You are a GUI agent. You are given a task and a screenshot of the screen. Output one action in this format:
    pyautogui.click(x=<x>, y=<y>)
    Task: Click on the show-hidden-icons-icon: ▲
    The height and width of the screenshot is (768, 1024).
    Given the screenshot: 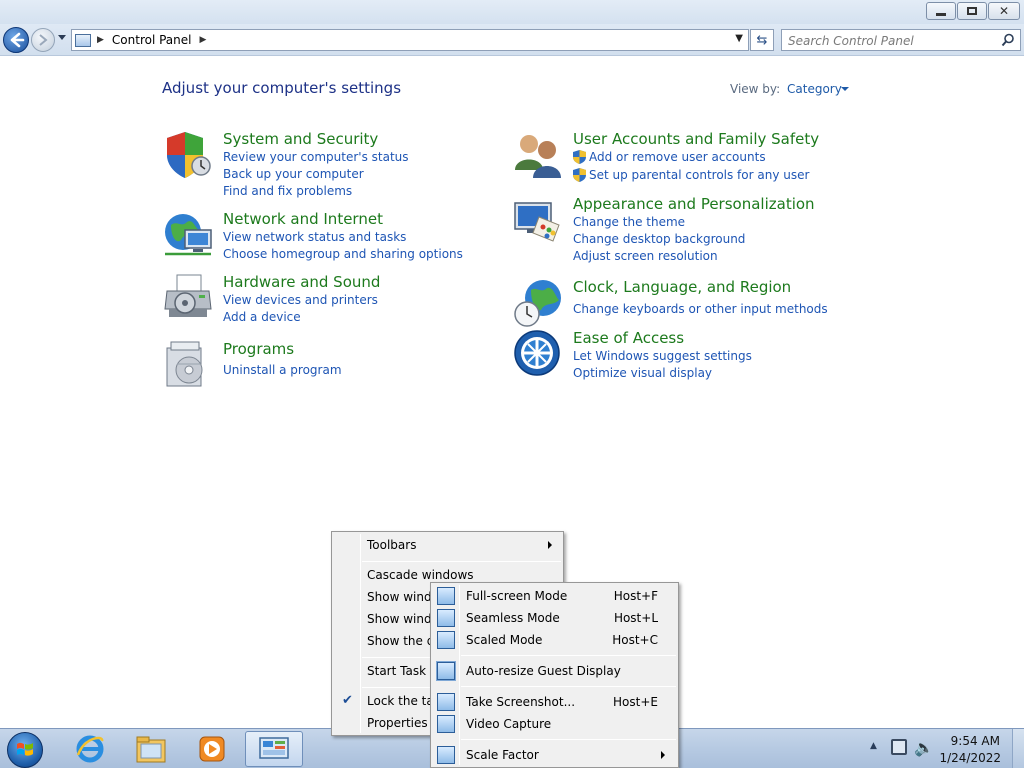 What is the action you would take?
    pyautogui.click(x=873, y=746)
    